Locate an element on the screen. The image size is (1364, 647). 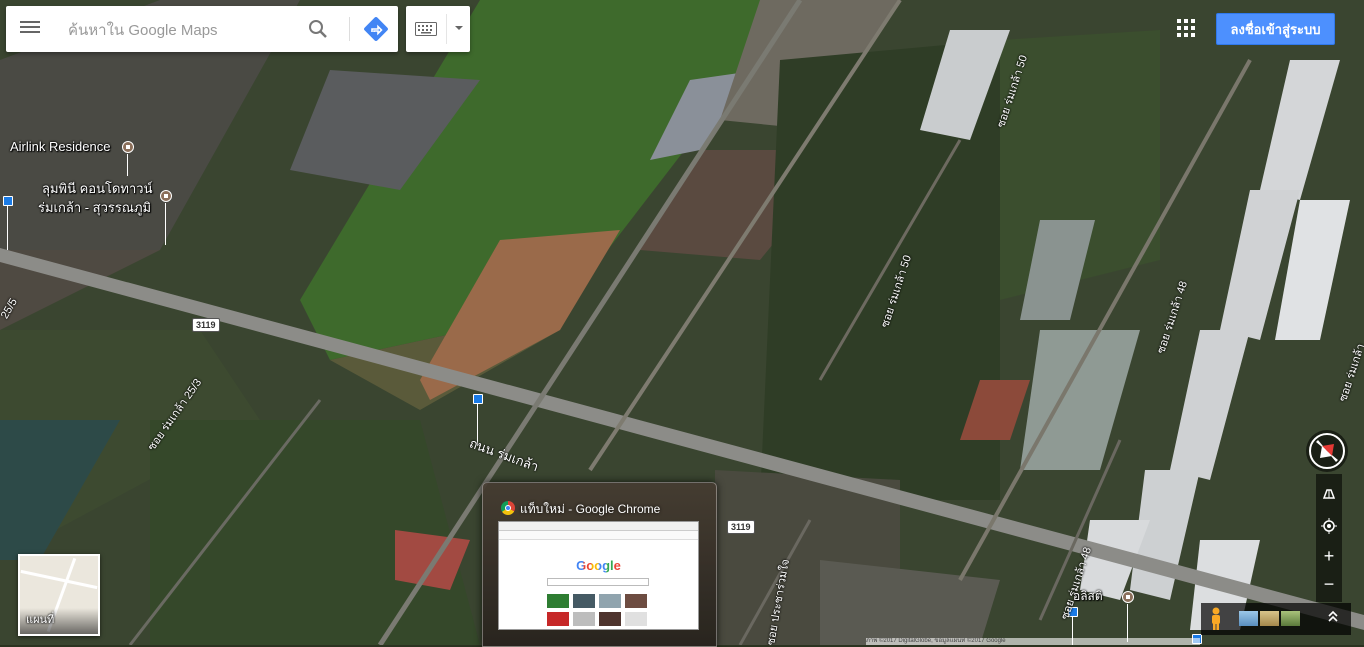
poi-label-oliese: อลิสติ is located at coordinates (1088, 596).